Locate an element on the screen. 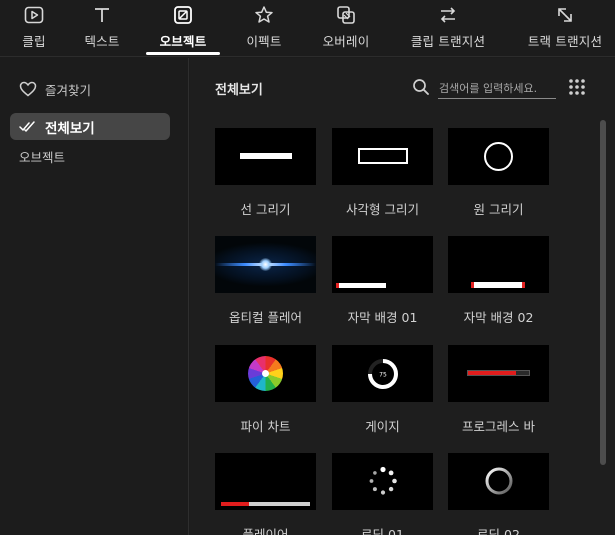 The image size is (615, 535). grid-view-icon is located at coordinates (577, 87).